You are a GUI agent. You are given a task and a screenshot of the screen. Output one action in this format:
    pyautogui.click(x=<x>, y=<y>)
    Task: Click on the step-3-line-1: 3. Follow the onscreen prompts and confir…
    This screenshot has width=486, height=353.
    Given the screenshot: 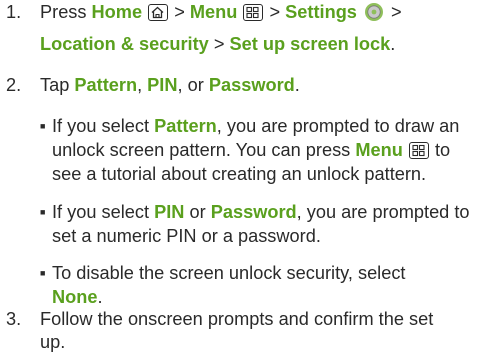 What is the action you would take?
    pyautogui.click(x=220, y=319)
    